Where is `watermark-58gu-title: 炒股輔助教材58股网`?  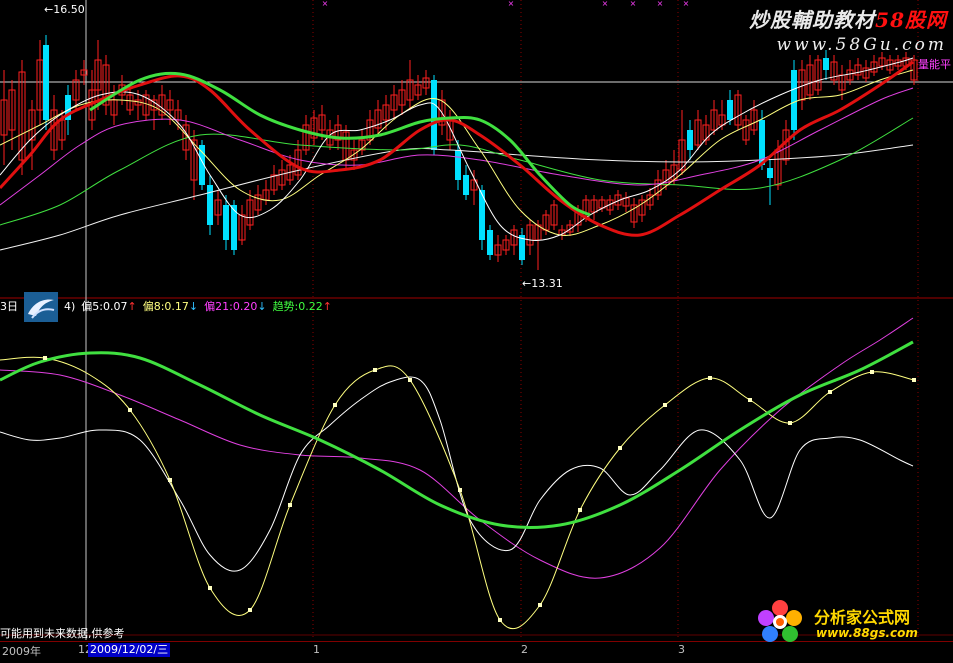 watermark-58gu-title: 炒股輔助教材58股网 is located at coordinates (848, 18).